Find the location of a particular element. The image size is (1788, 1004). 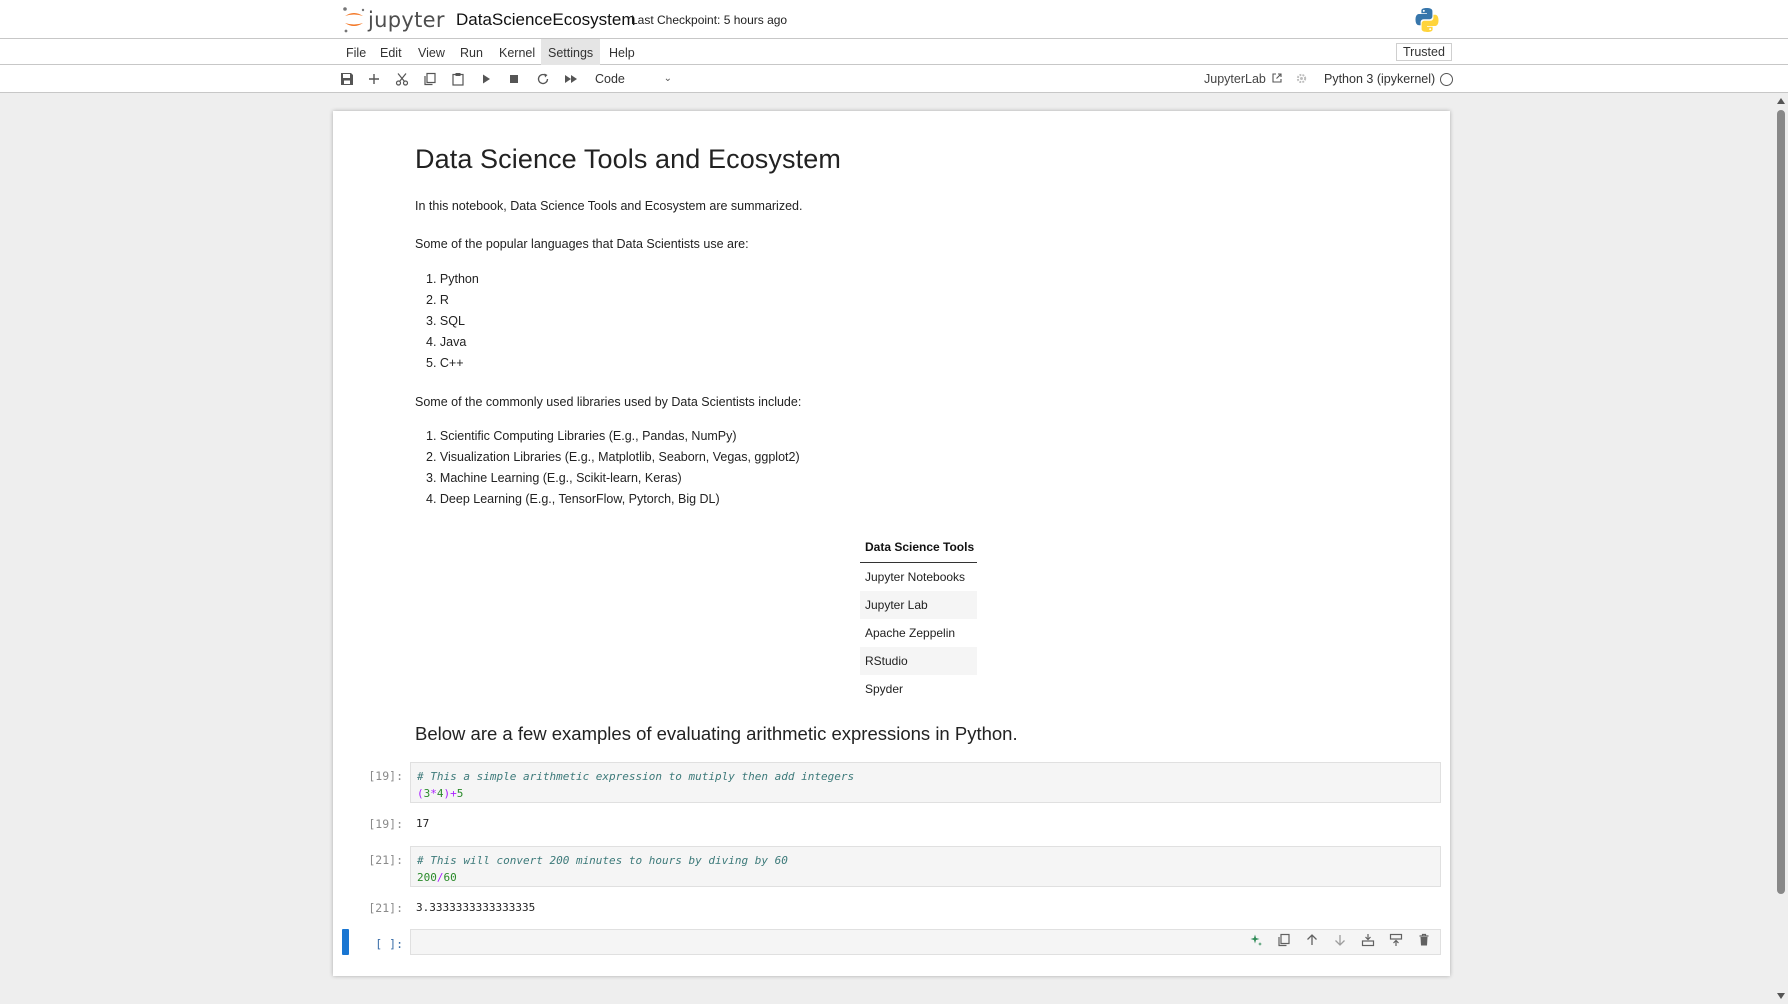

stop-kernel-button is located at coordinates (514, 79).